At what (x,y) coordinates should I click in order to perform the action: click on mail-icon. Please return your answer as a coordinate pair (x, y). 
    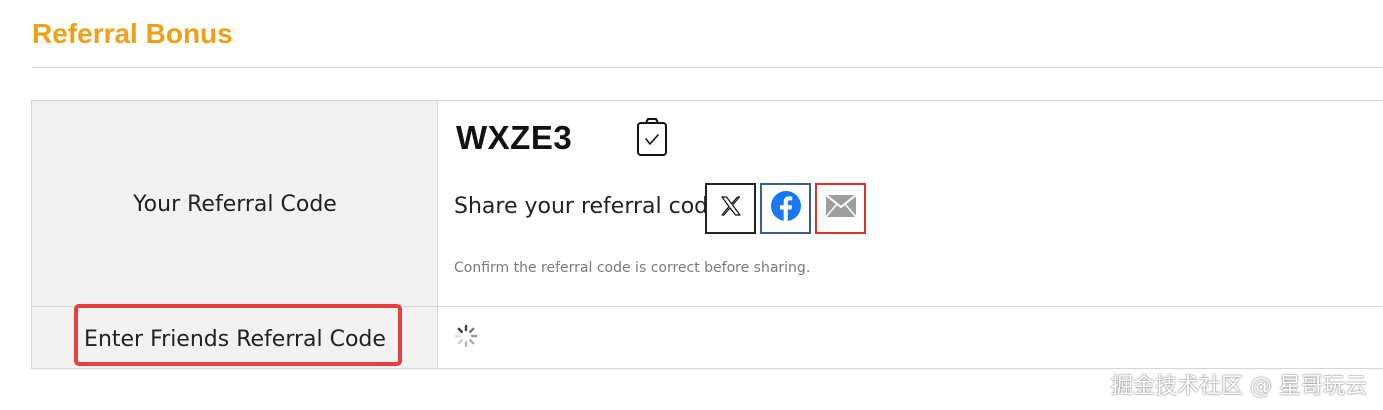
    Looking at the image, I should click on (841, 208).